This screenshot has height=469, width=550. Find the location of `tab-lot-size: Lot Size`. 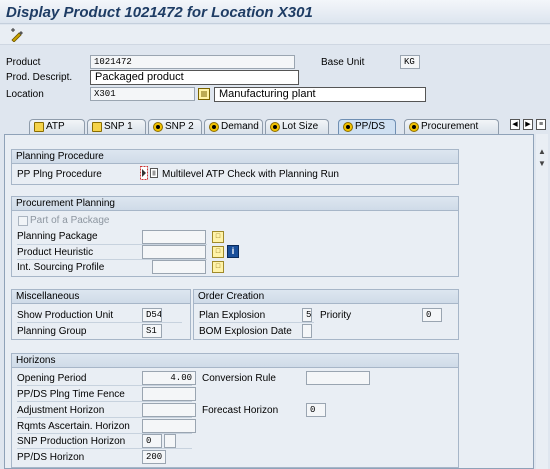

tab-lot-size: Lot Size is located at coordinates (297, 126).